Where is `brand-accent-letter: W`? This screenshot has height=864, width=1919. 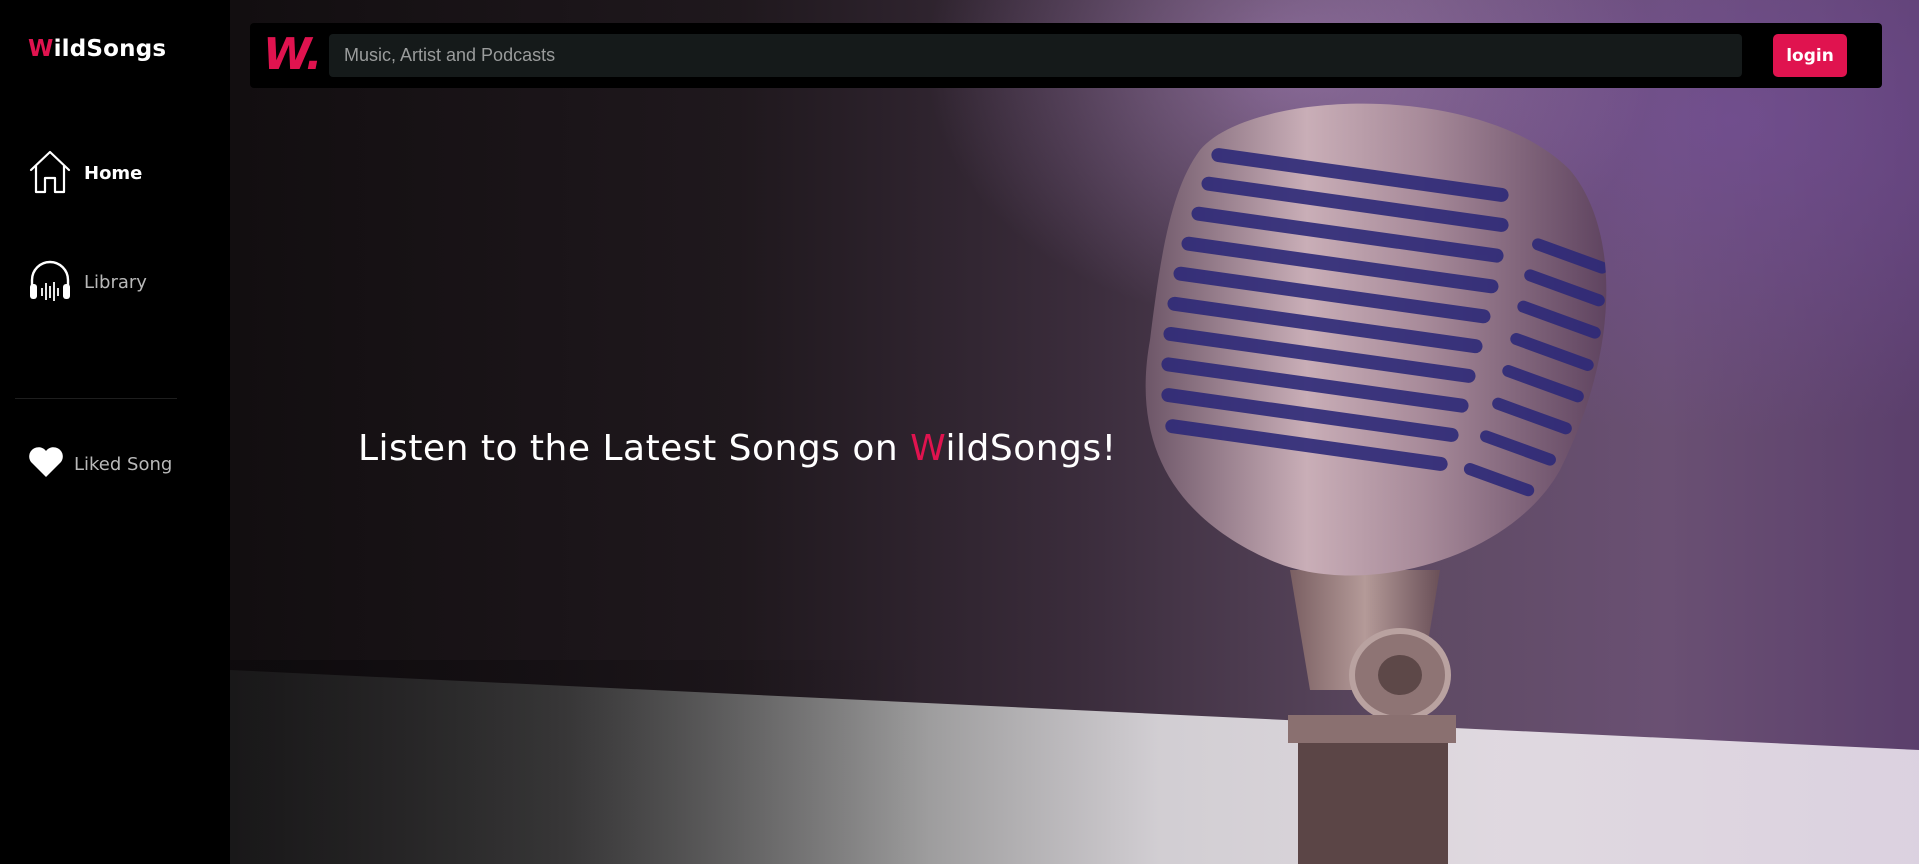 brand-accent-letter: W is located at coordinates (41, 49).